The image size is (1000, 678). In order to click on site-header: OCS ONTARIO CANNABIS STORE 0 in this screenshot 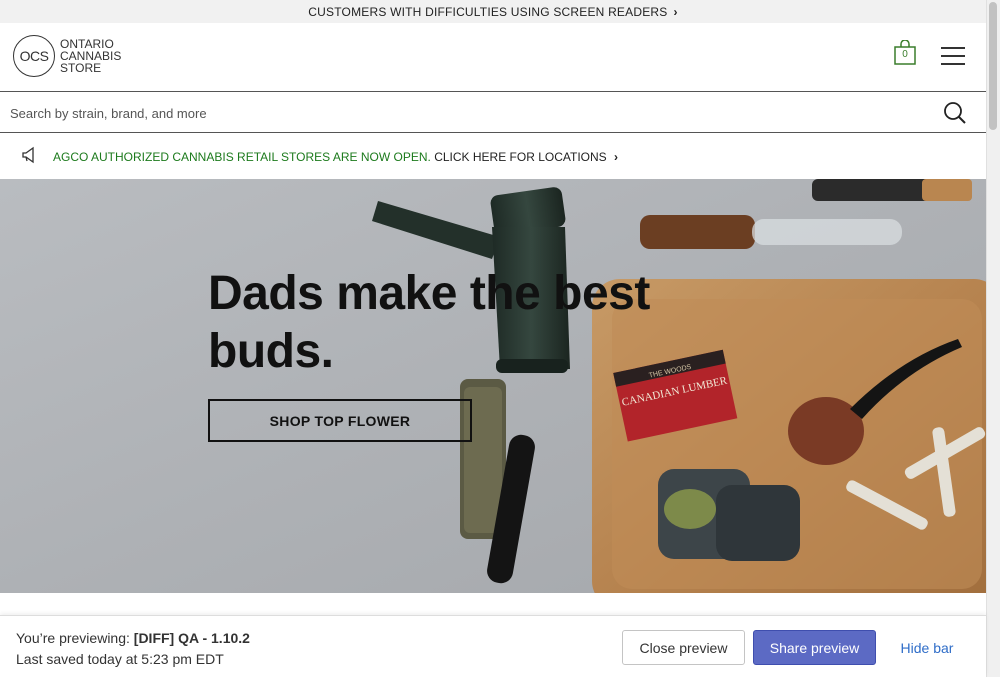, I will do `click(493, 57)`.